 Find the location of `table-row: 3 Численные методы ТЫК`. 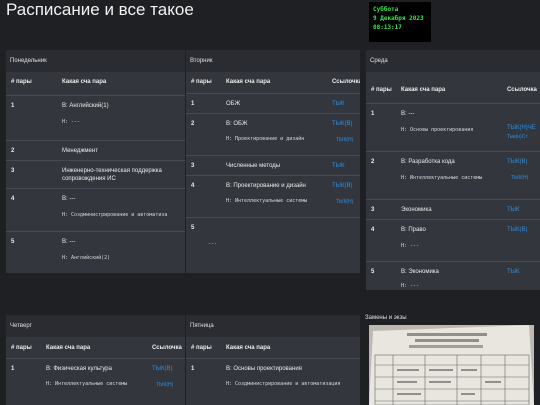

table-row: 3 Численные методы ТЫК is located at coordinates (273, 165).